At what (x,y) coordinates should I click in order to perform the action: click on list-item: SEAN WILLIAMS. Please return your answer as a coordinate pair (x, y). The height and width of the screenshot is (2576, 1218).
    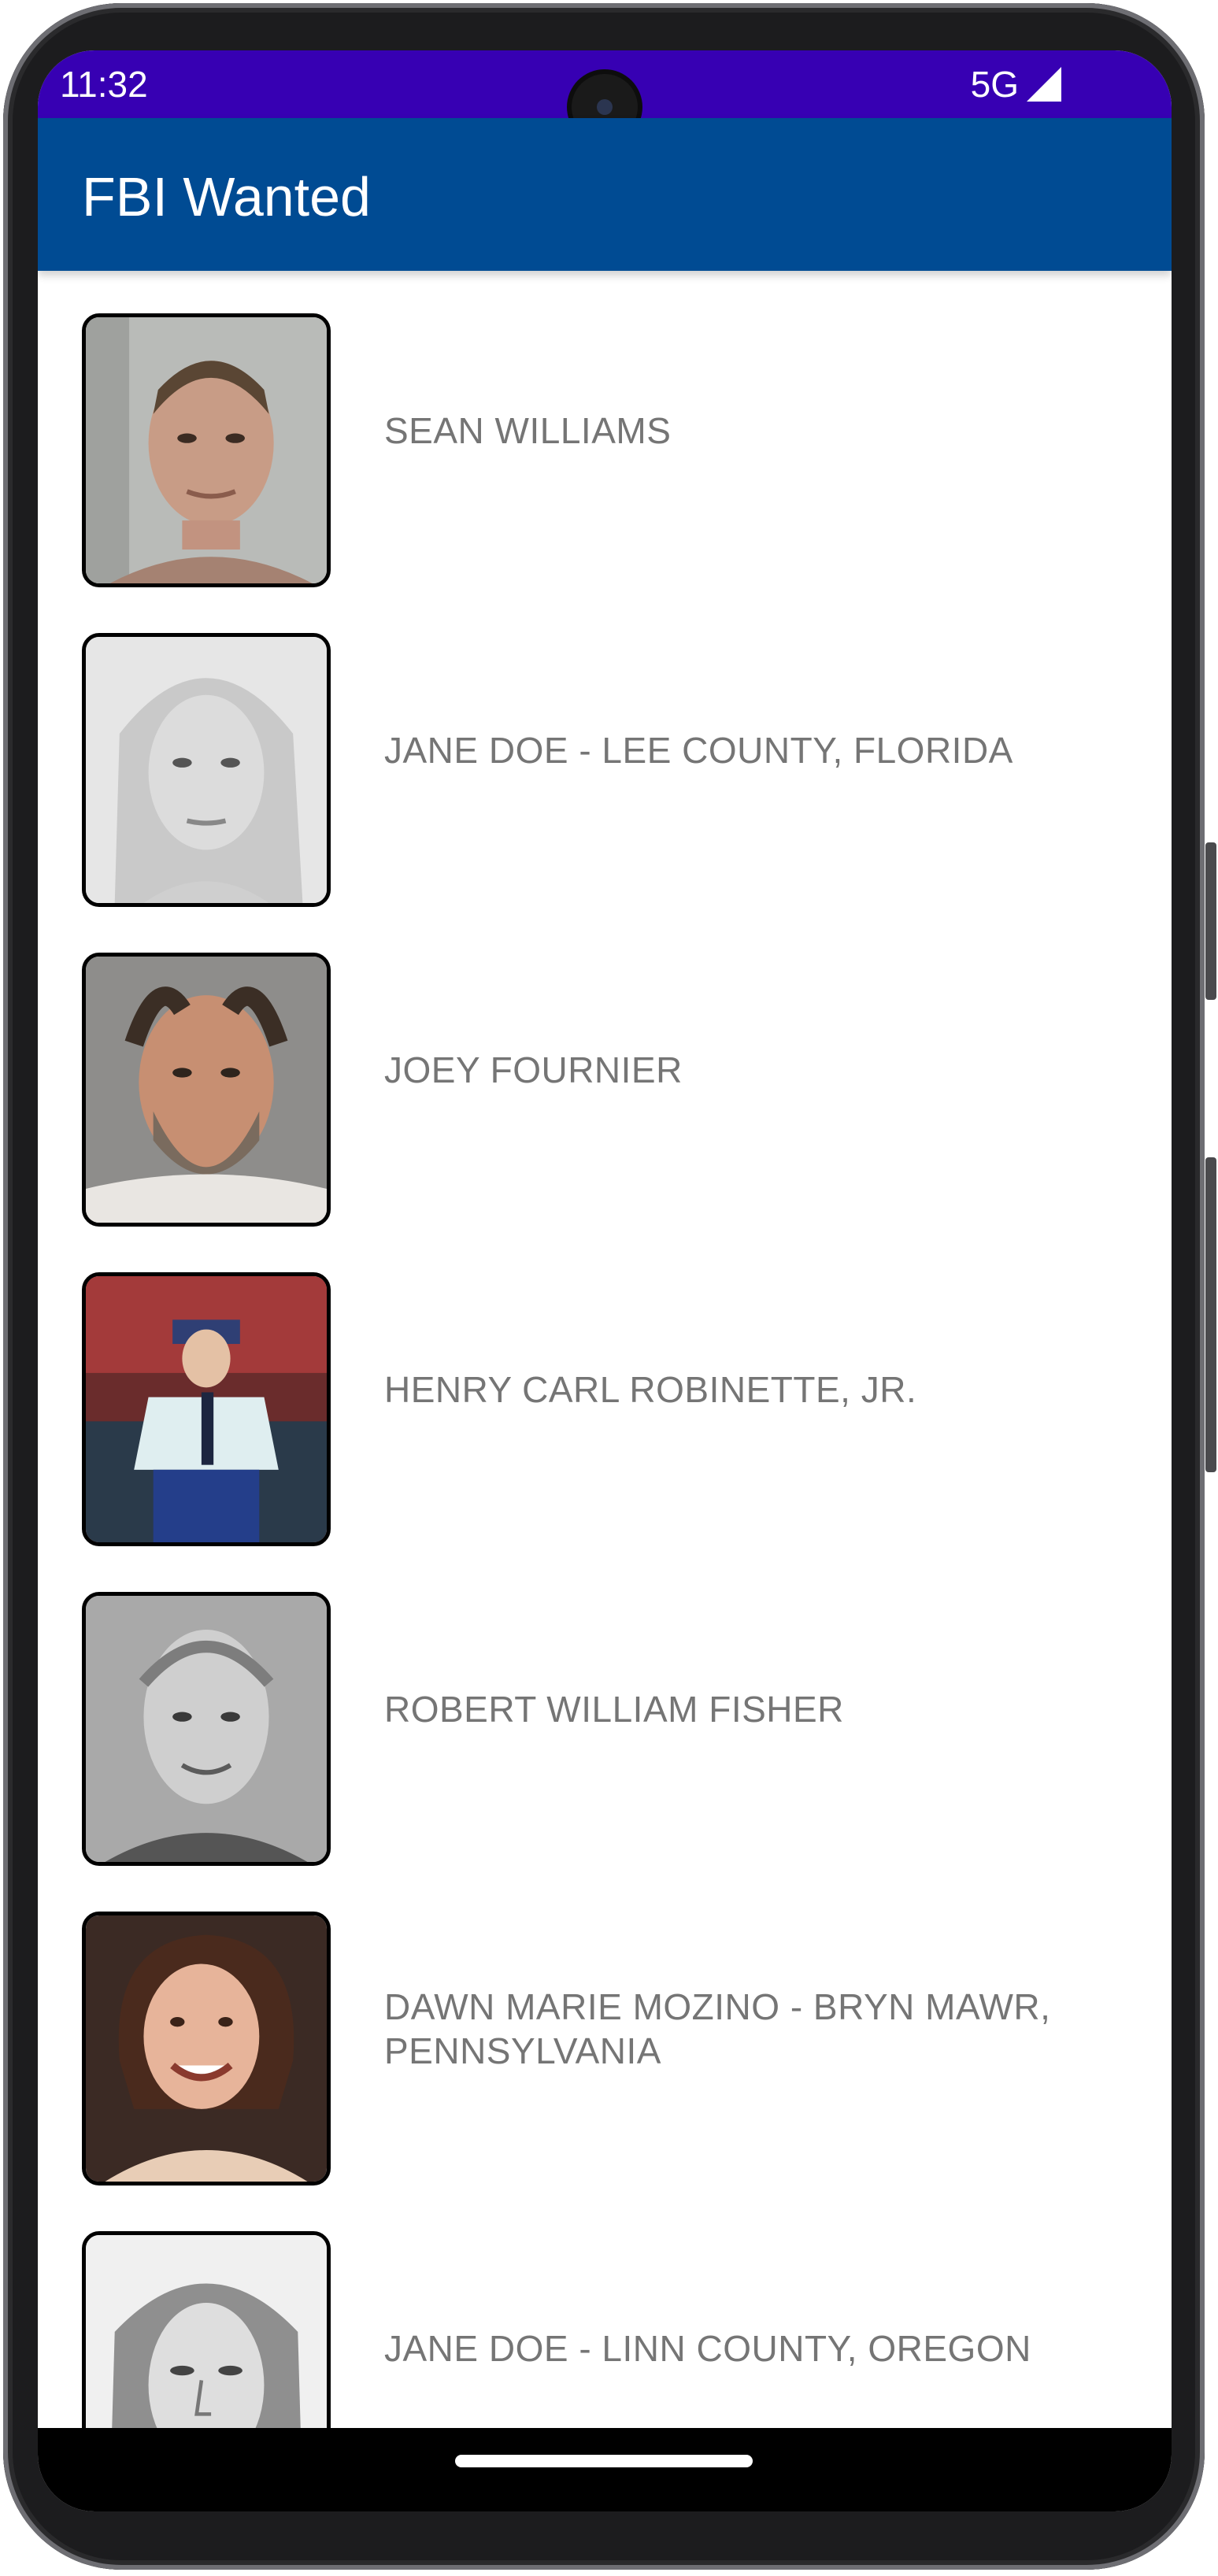
    Looking at the image, I should click on (605, 430).